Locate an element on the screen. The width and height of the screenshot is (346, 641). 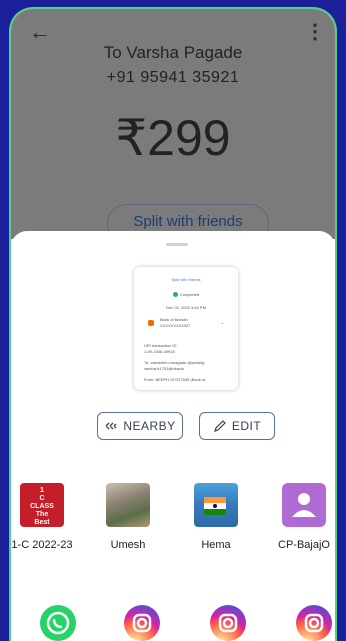
share-actions: NEARBY EDIT is located at coordinates (173, 427).